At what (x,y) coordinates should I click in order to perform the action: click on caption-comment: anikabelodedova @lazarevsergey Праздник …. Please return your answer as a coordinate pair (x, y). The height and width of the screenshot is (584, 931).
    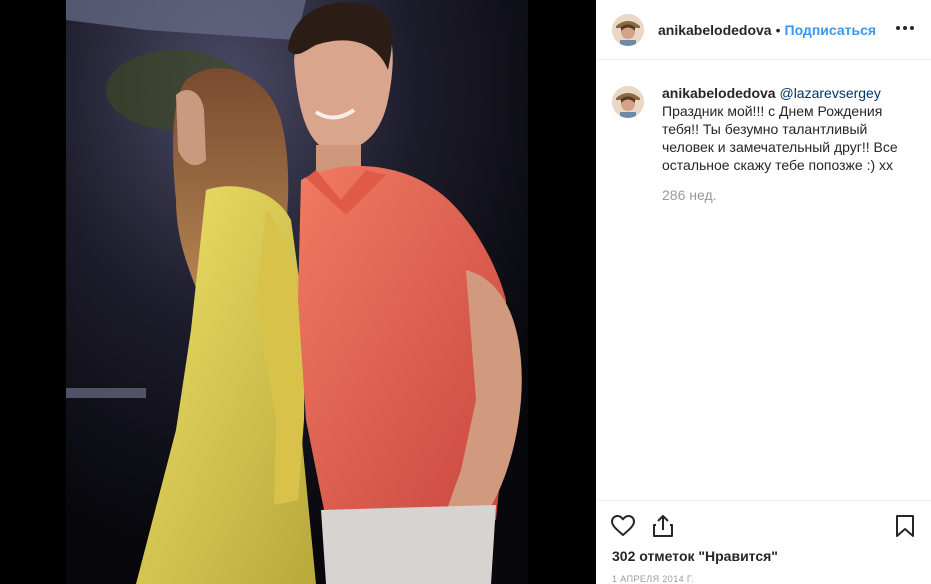
    Looking at the image, I should click on (764, 144).